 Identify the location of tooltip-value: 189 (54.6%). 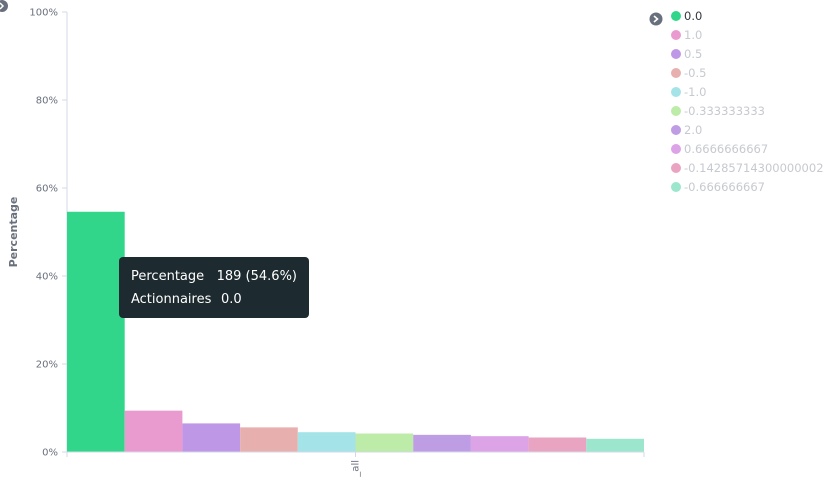
(256, 276).